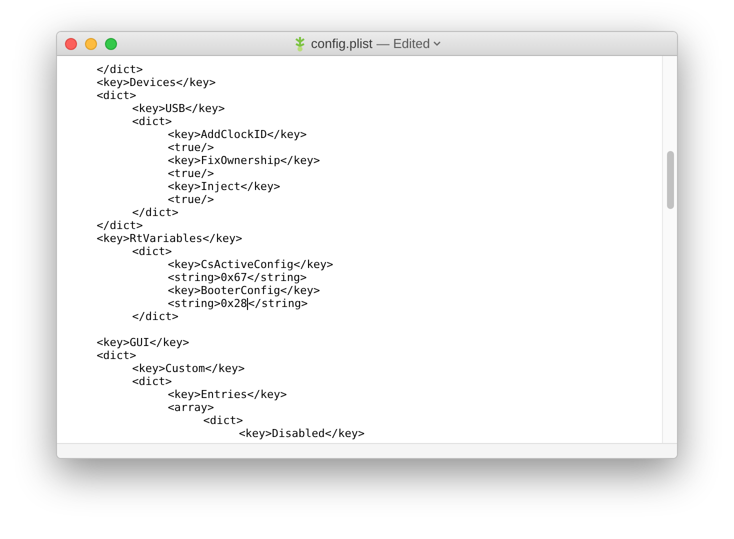 Image resolution: width=734 pixels, height=539 pixels. I want to click on code-line: <key>AddClockID</key>, so click(236, 134).